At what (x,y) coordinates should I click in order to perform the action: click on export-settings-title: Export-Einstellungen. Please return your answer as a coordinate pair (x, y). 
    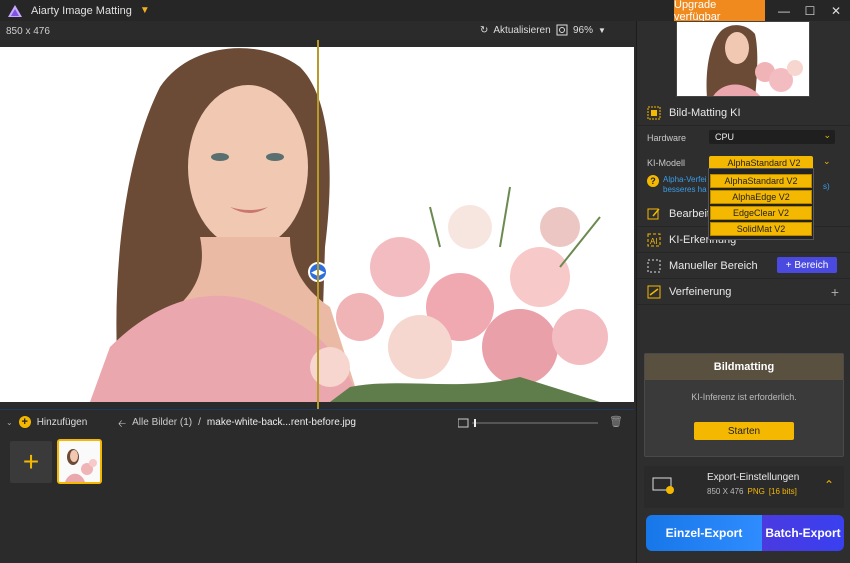
    Looking at the image, I should click on (753, 477).